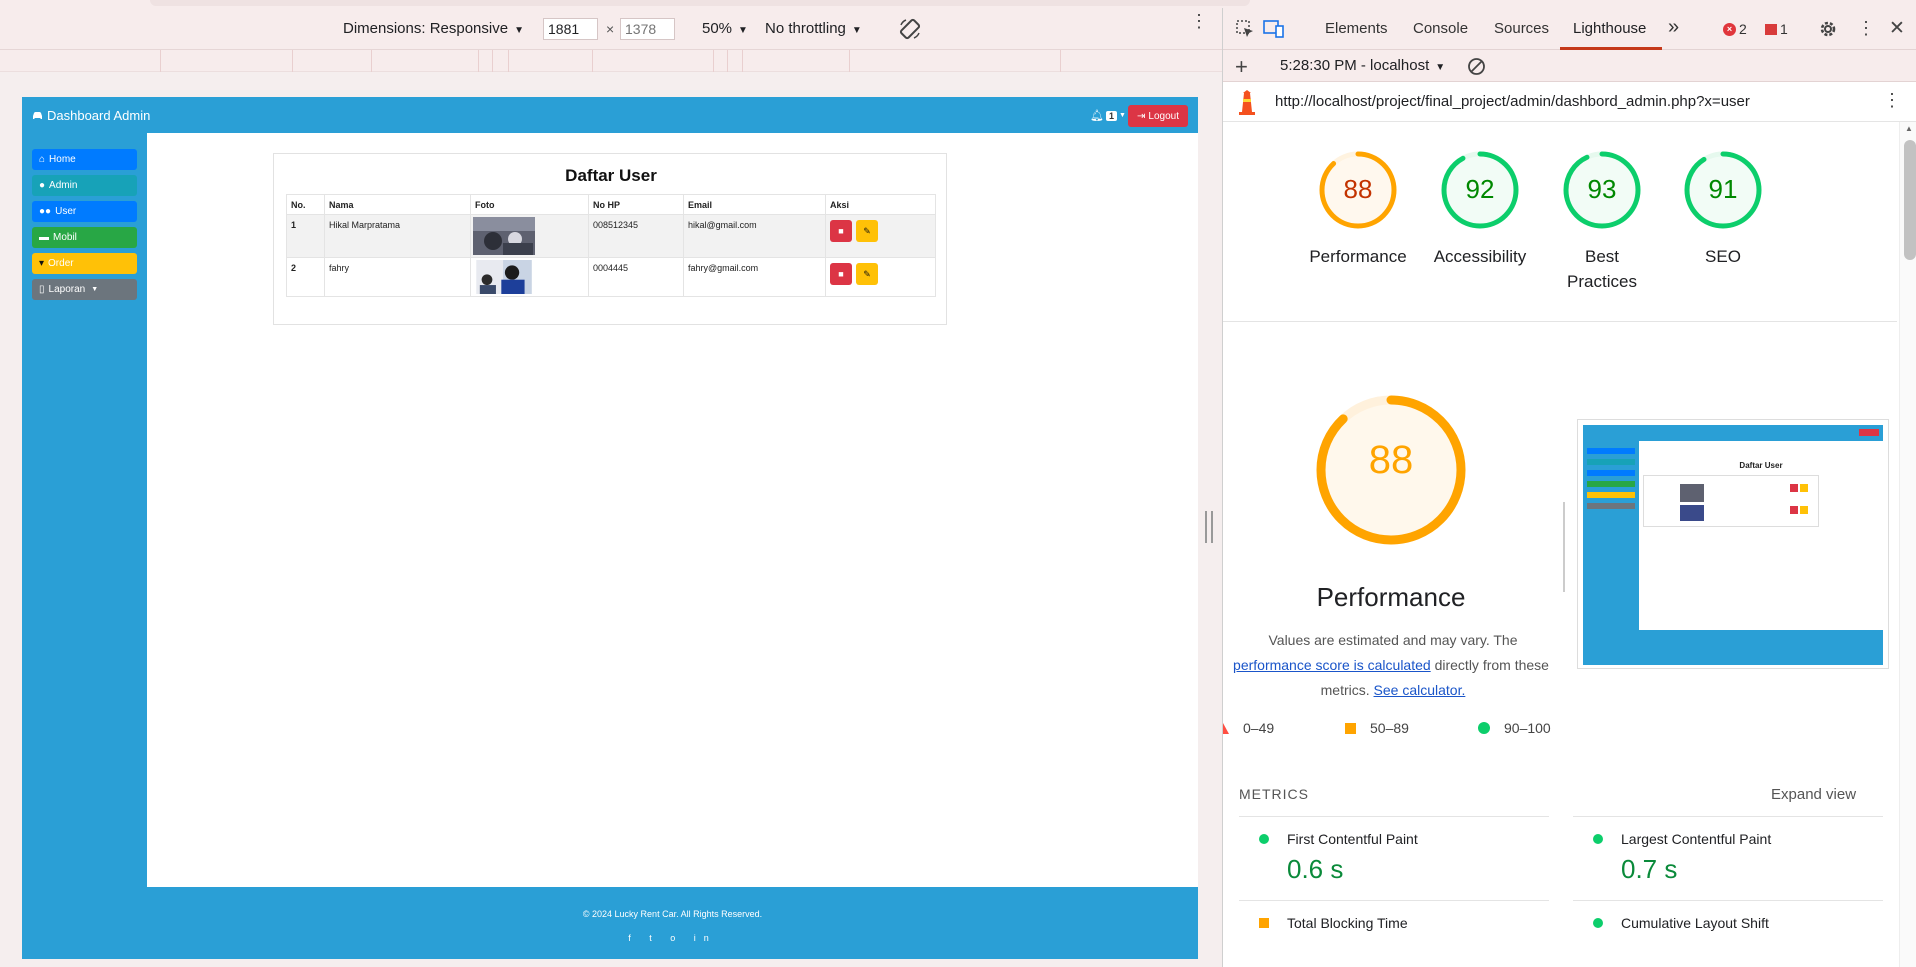 This screenshot has height=967, width=1916. I want to click on sidebar-item-laporan: ▯ Laporan ▼, so click(84, 289).